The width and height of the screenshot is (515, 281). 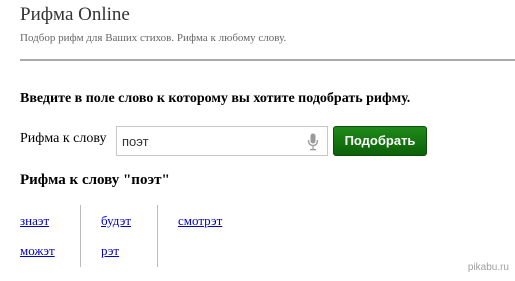 I want to click on word-input, so click(x=211, y=141).